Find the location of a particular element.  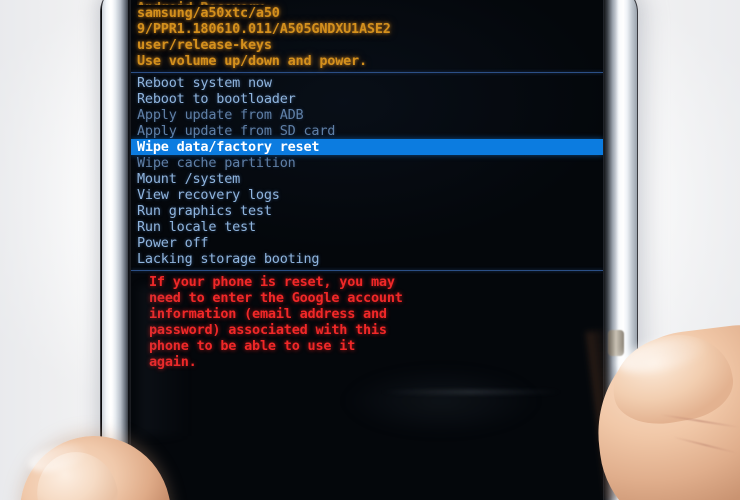

screen-reflection-edge is located at coordinates (164, 361).